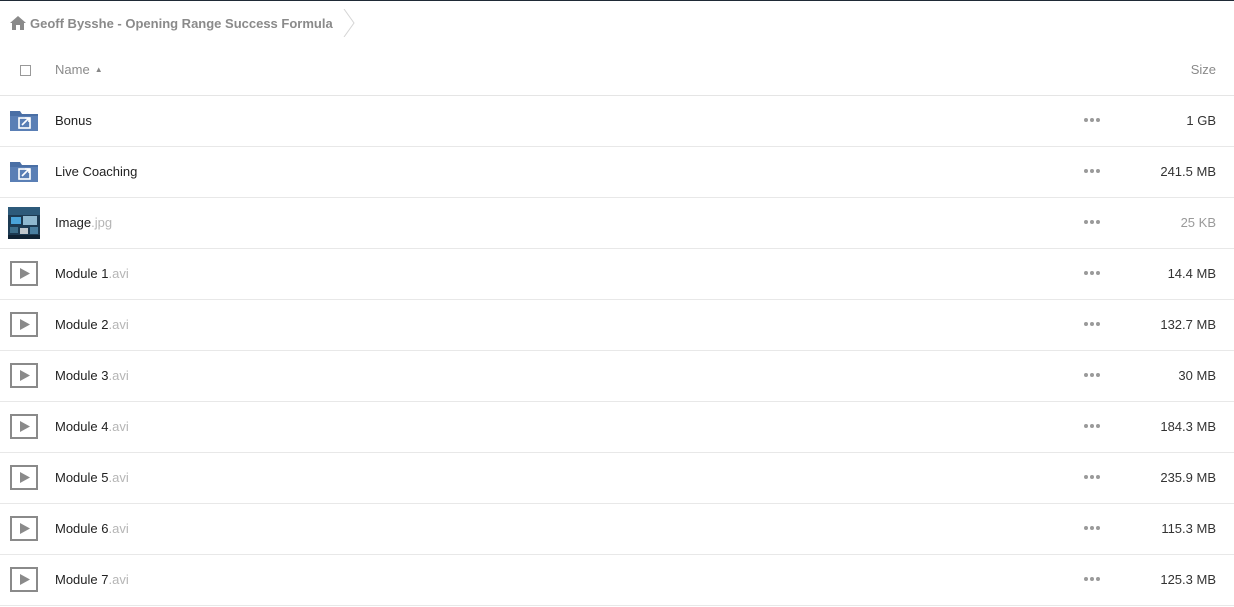  I want to click on file-basename: Image, so click(73, 222).